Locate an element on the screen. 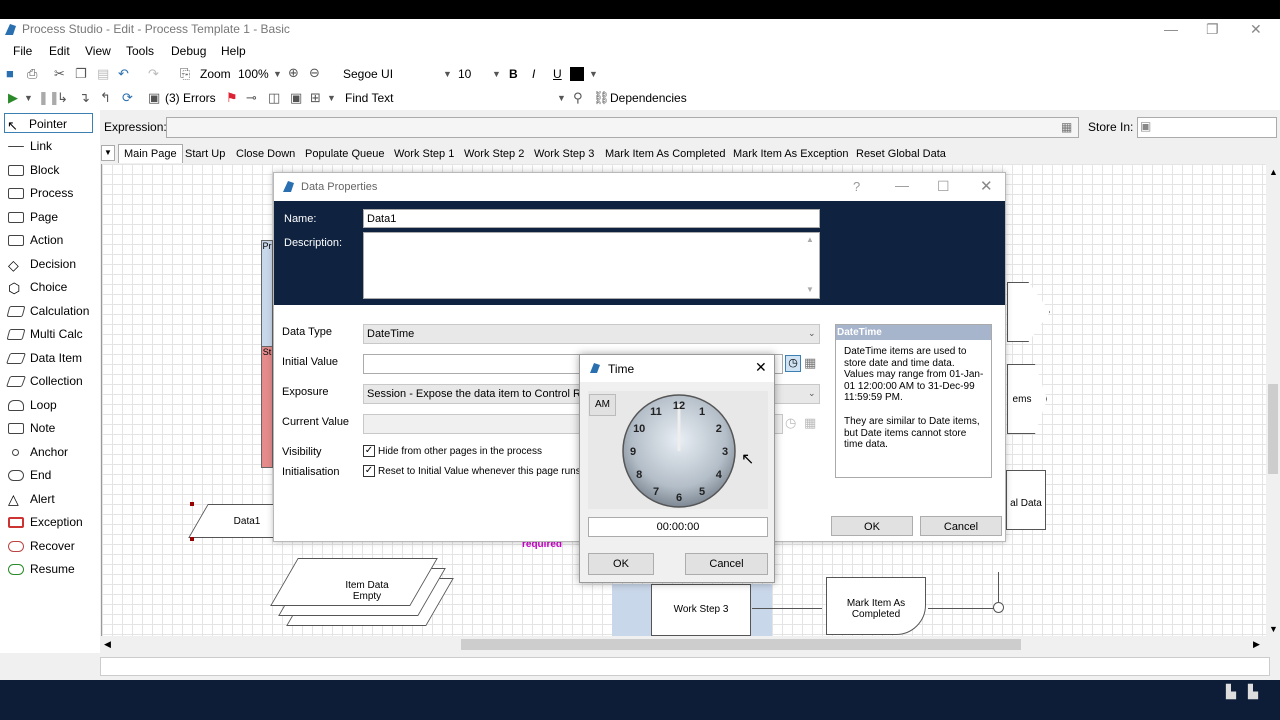 The height and width of the screenshot is (720, 1280). time-cancel-button: Cancel is located at coordinates (726, 564).